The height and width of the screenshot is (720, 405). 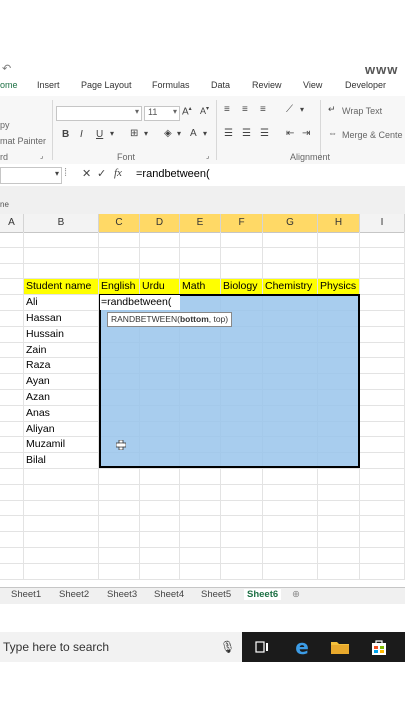 I want to click on align-middle-icon: ≡, so click(x=245, y=109).